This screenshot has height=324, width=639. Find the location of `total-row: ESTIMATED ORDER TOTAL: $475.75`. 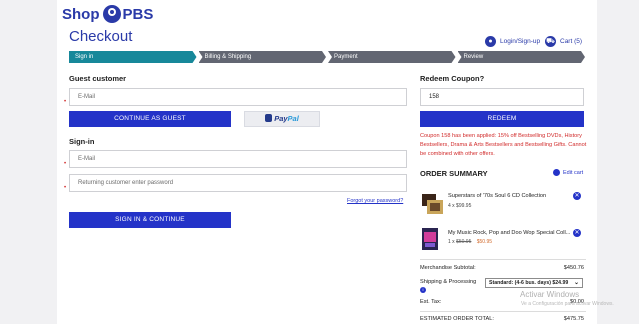

total-row: ESTIMATED ORDER TOTAL: $475.75 is located at coordinates (502, 319).